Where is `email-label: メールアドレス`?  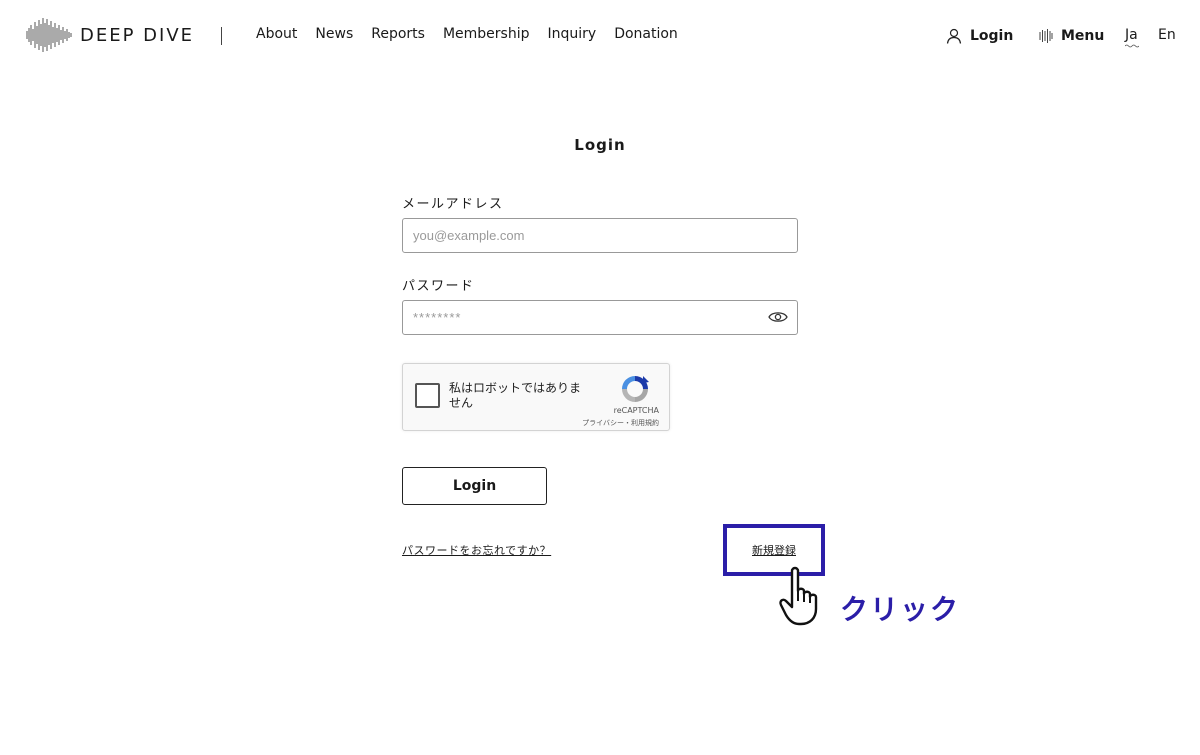 email-label: メールアドレス is located at coordinates (453, 204).